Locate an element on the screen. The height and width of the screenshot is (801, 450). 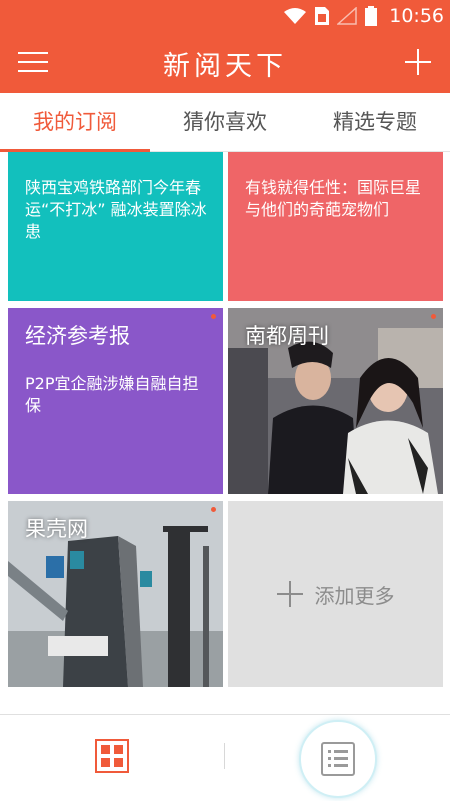
add-more-tile: 添加更多 is located at coordinates (335, 594).